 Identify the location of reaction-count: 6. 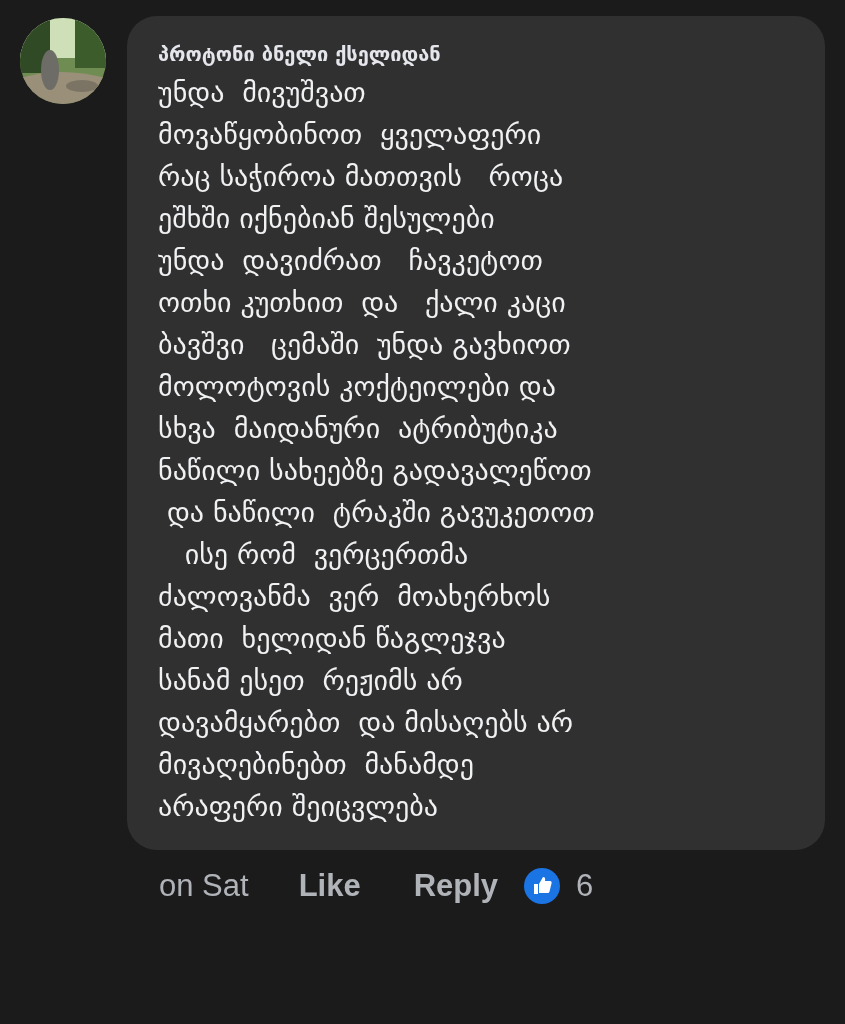
(585, 886).